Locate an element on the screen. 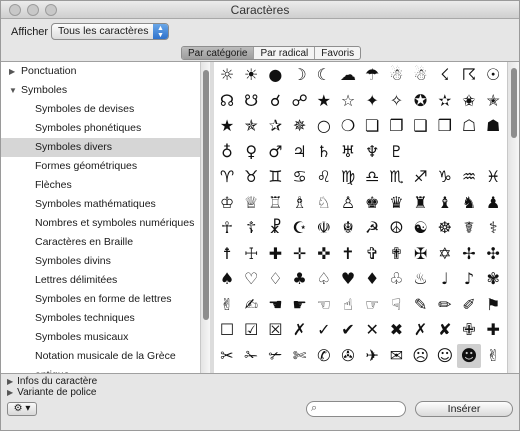 Image resolution: width=520 pixels, height=431 pixels. character-cell: ☺ is located at coordinates (445, 356).